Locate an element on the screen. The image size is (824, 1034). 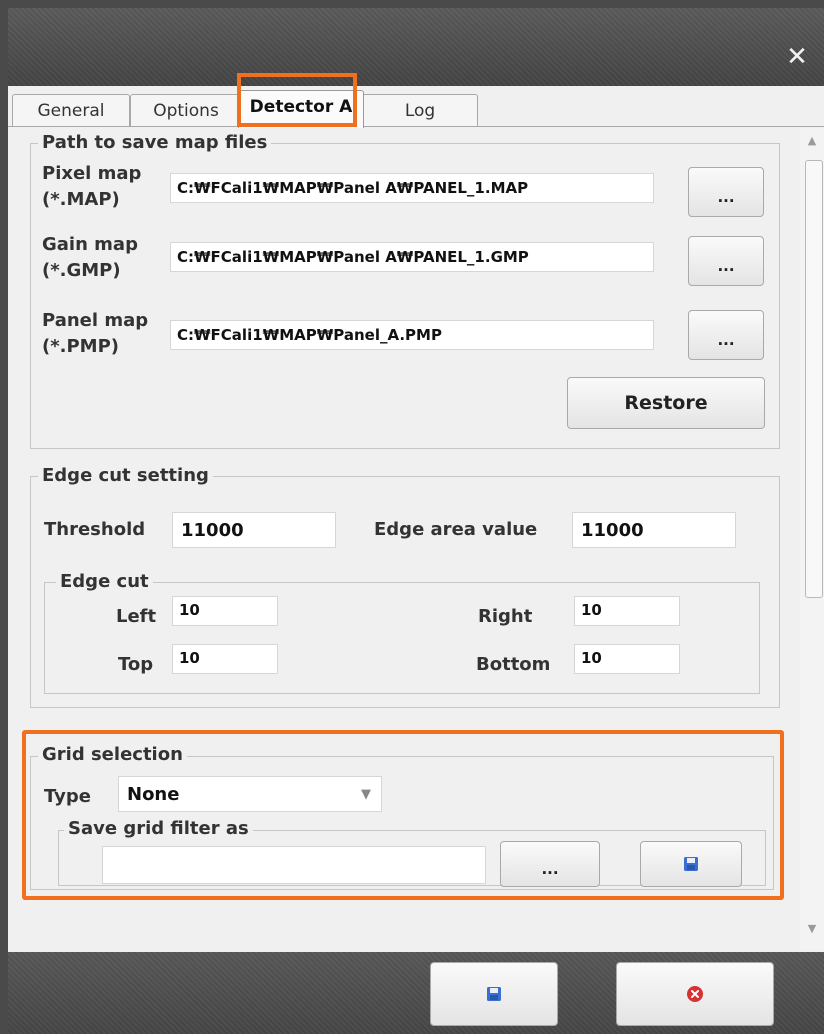
panel-map-path-input: C:₩FCali1₩MAP₩Panel_A.PMP is located at coordinates (412, 335).